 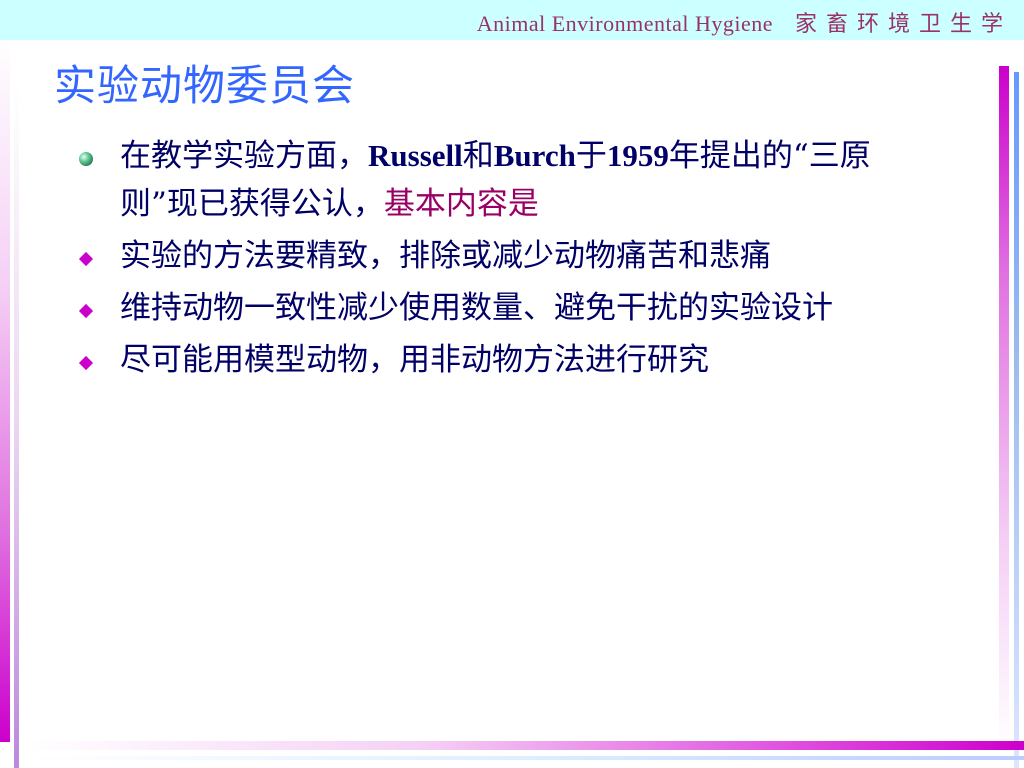 What do you see at coordinates (461, 204) in the screenshot?
I see `emphasis-text: 基本内容是` at bounding box center [461, 204].